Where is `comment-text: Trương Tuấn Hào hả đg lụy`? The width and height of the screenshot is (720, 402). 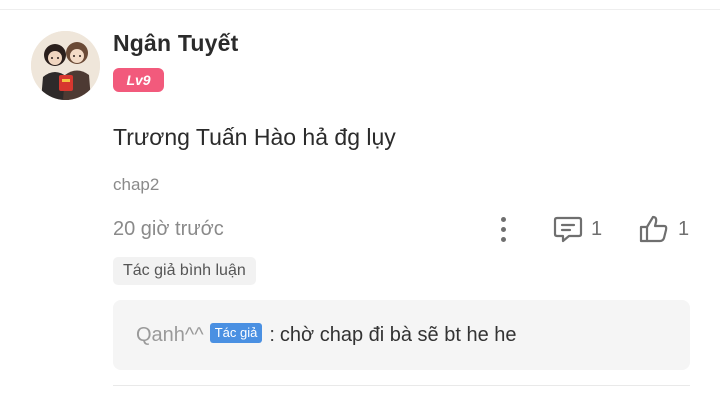 comment-text: Trương Tuấn Hào hả đg lụy is located at coordinates (254, 137).